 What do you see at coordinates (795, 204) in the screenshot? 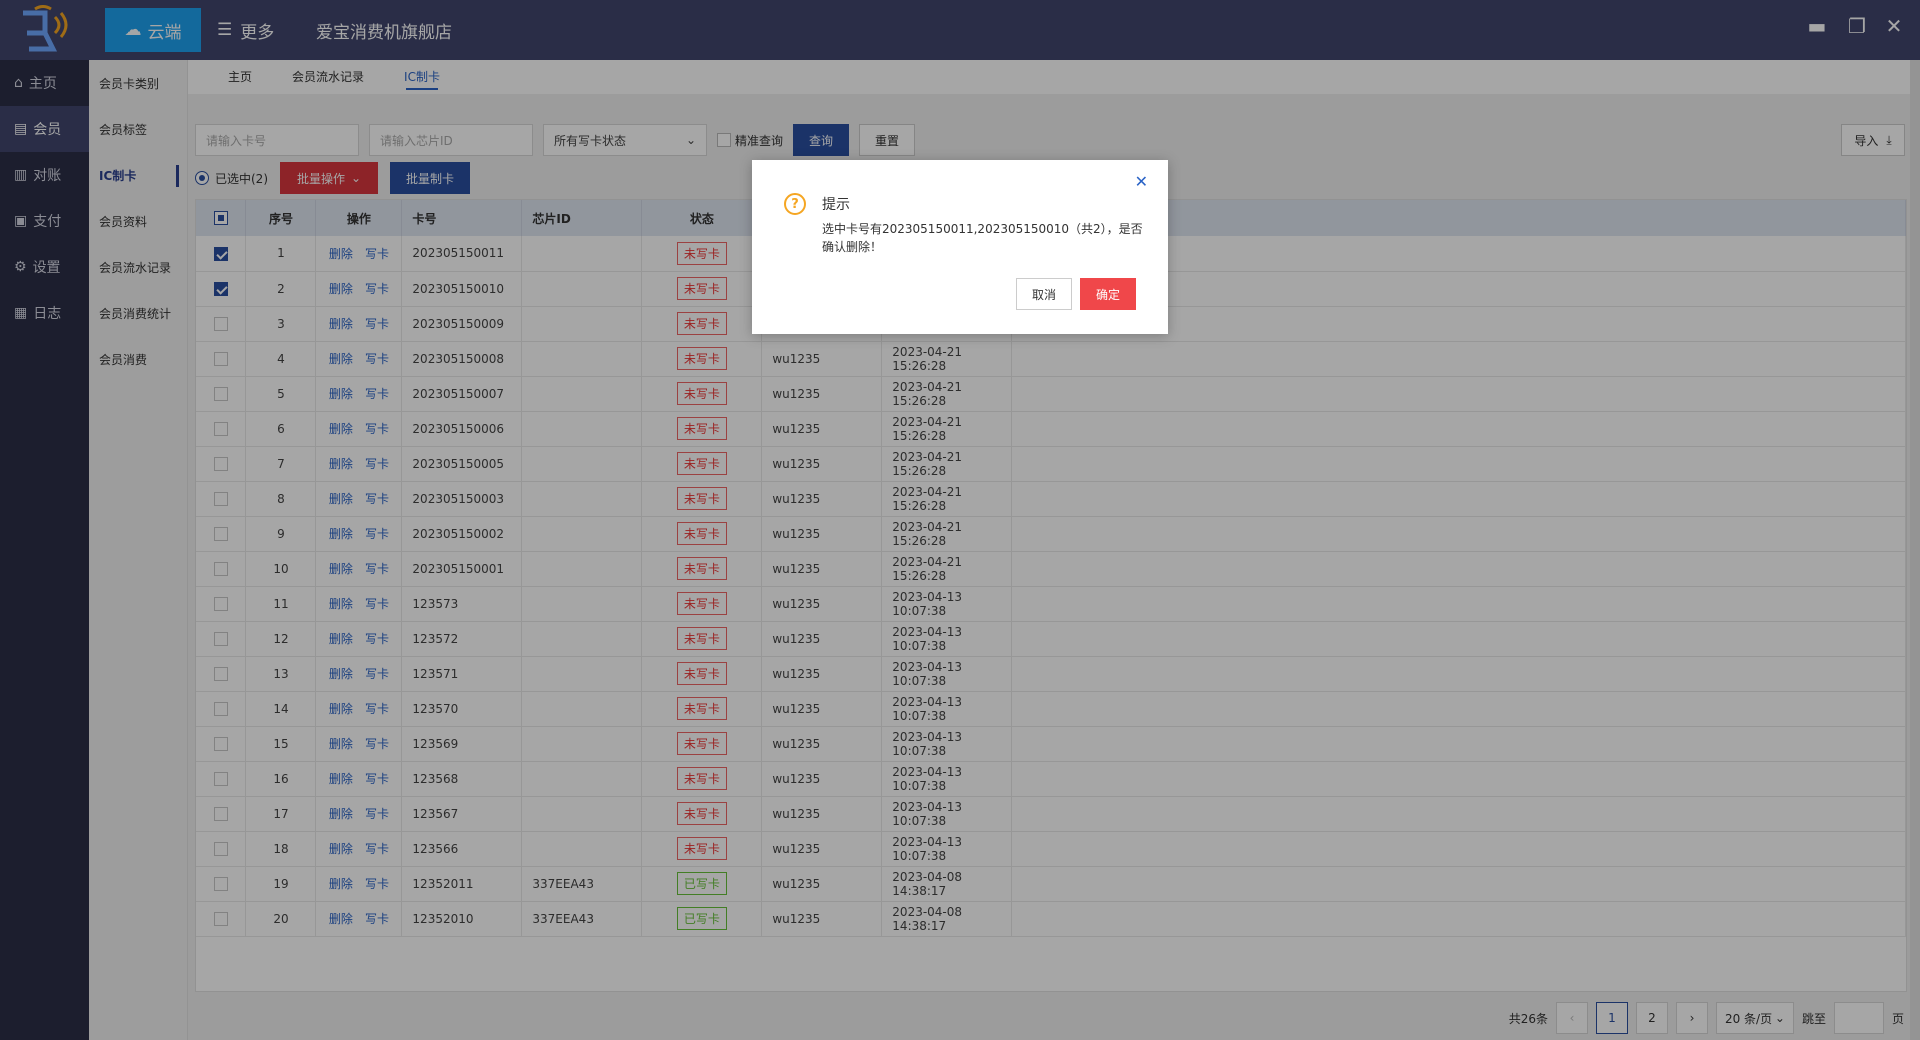
I see `warning-icon: ?` at bounding box center [795, 204].